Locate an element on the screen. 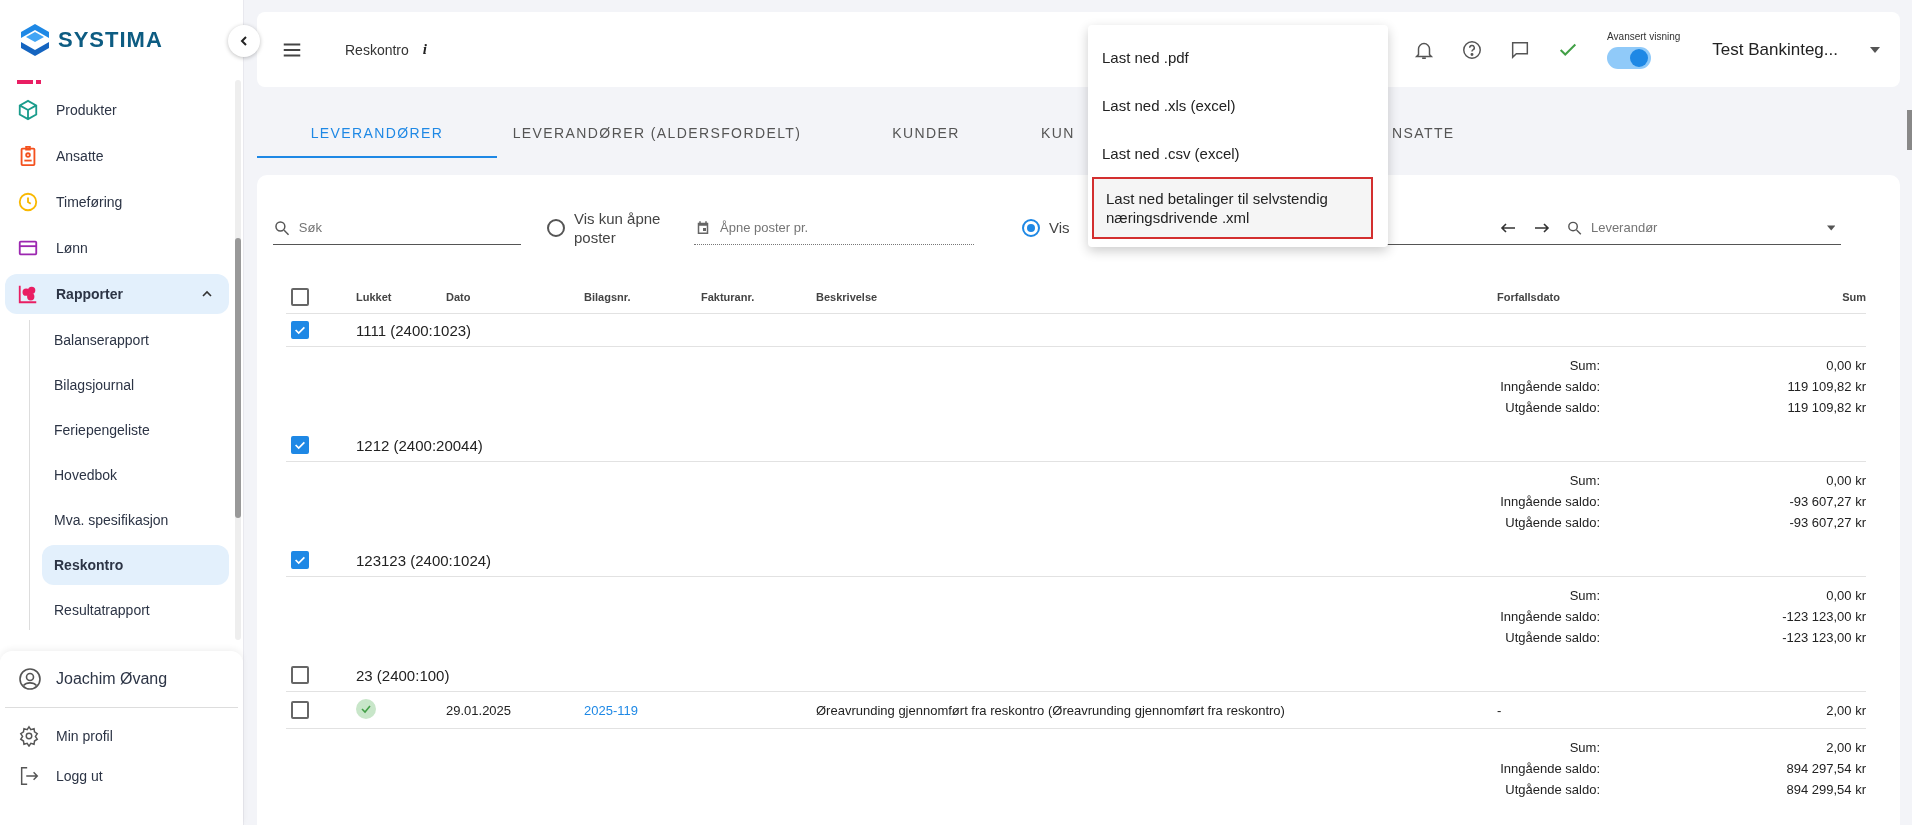 This screenshot has height=825, width=1912. group-title: 1111 (2400:1023) is located at coordinates (414, 330).